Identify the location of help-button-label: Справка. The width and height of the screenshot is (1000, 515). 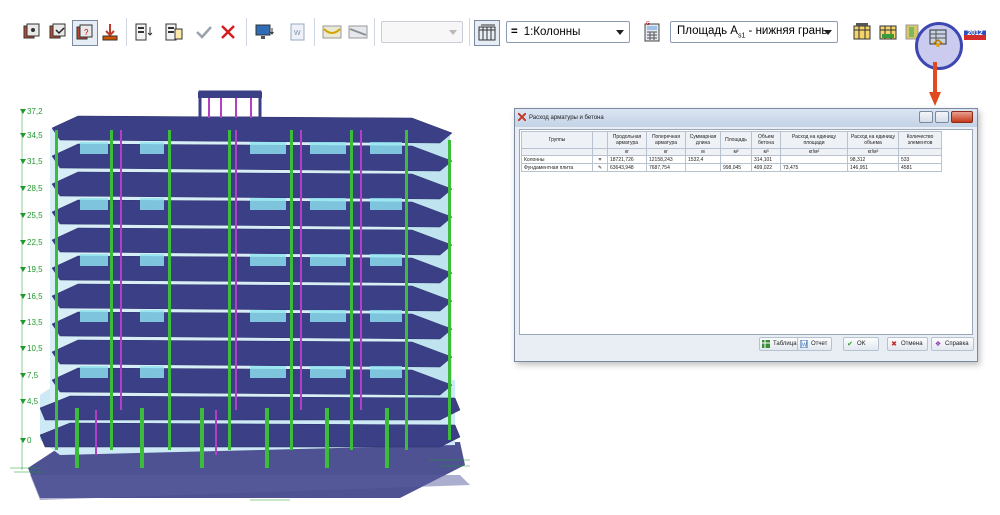
(957, 344).